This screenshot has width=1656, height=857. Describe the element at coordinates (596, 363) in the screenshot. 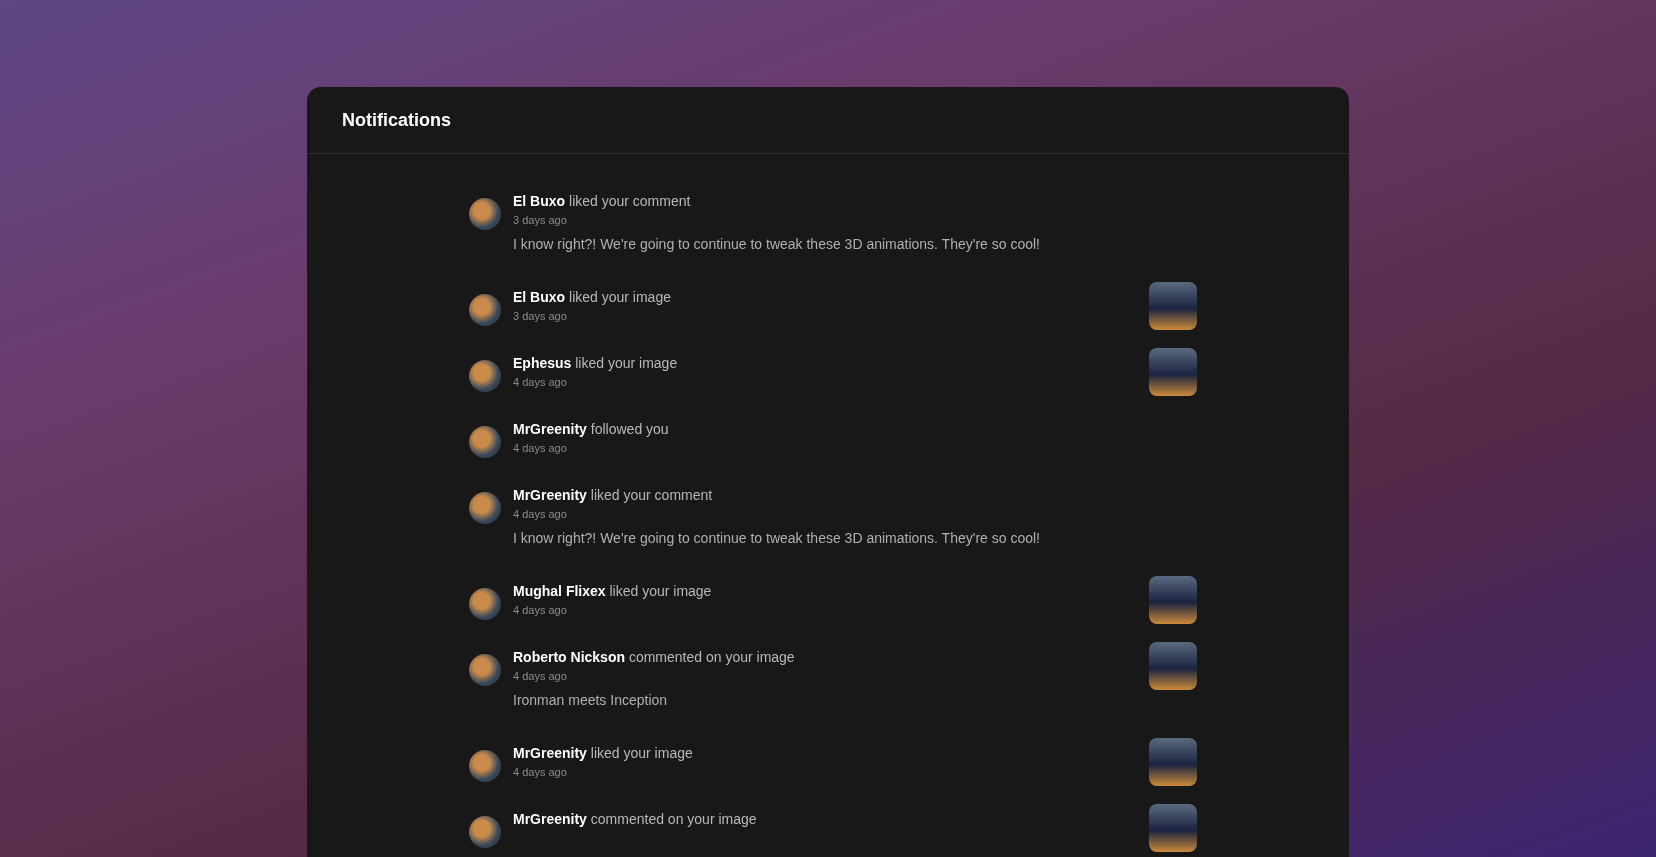

I see `notification-text: Ephesus liked your image` at that location.